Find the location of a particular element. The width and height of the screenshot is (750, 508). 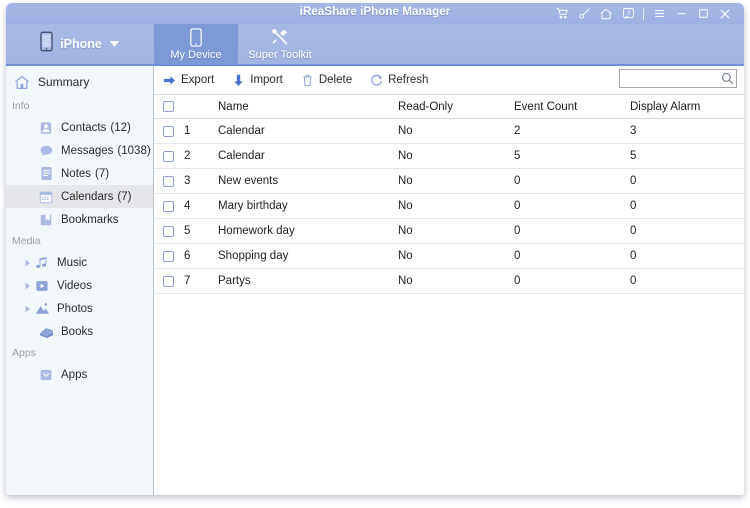

sidebar-item-apps: Apps is located at coordinates (79, 374).